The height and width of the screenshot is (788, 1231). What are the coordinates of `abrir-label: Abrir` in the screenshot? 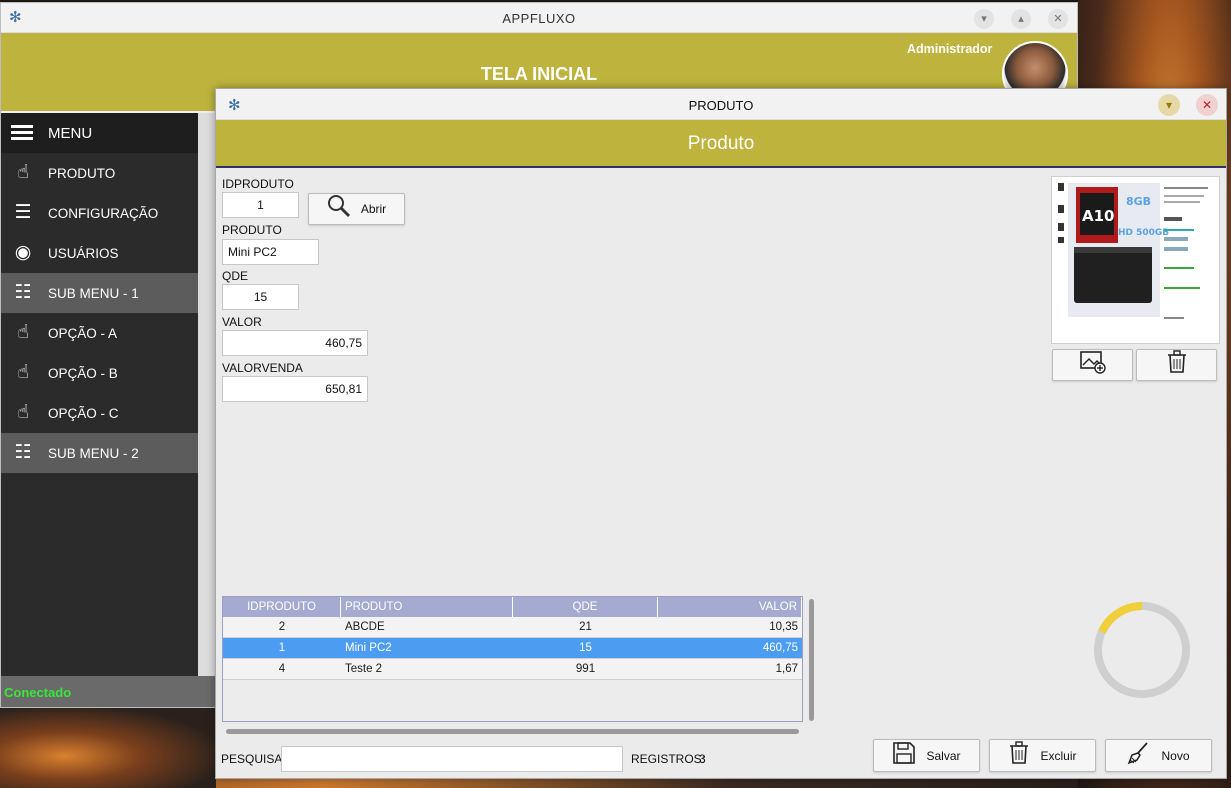 It's located at (373, 209).